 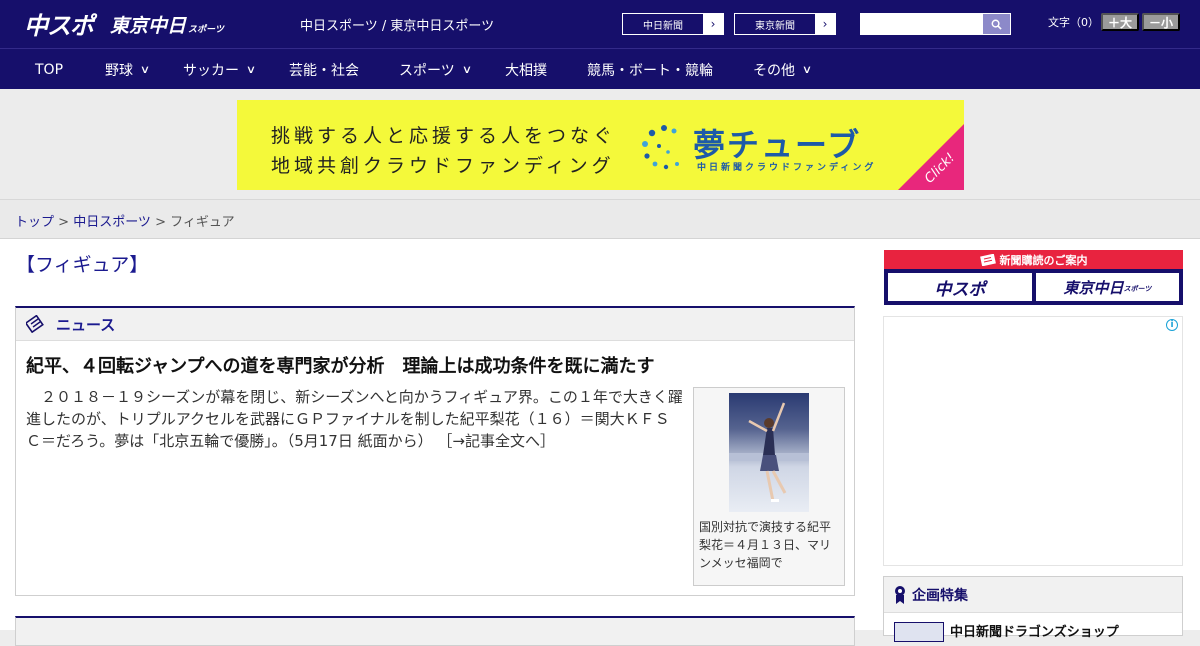 I want to click on chuspo-logo: 中スポ, so click(x=59, y=24).